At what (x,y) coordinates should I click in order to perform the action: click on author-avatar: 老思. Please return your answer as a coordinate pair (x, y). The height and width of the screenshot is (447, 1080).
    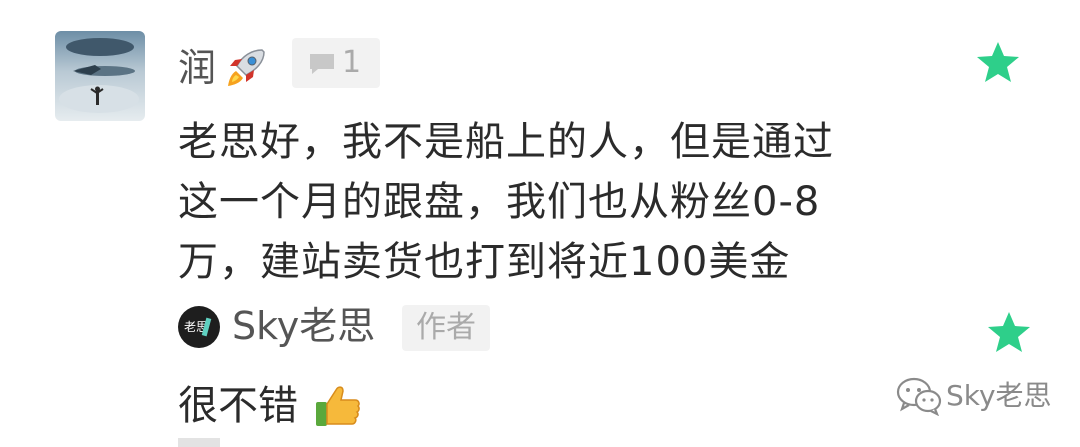
    Looking at the image, I should click on (199, 327).